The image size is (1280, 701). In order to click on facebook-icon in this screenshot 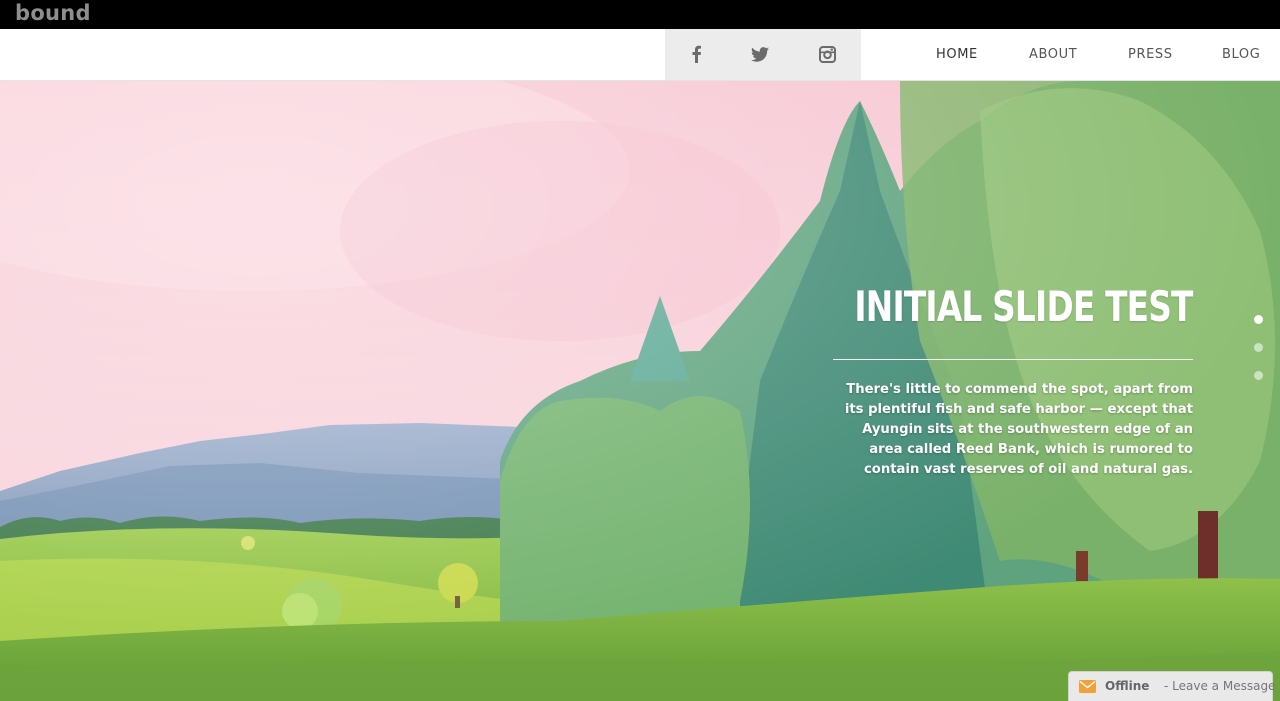, I will do `click(696, 54)`.